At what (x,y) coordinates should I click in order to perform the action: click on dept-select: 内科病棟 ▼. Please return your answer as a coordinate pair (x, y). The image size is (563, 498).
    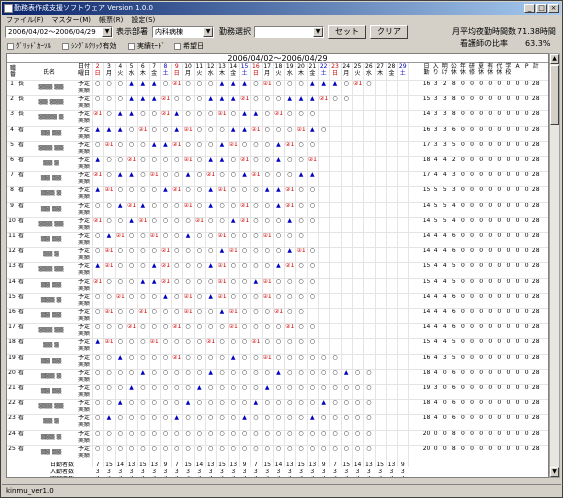
    Looking at the image, I should click on (183, 32).